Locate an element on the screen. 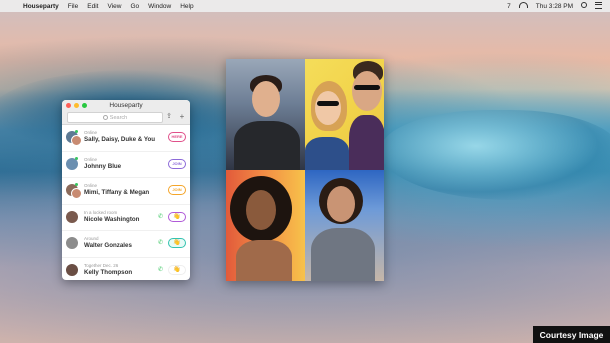 Image resolution: width=610 pixels, height=343 pixels. menu-go: Go is located at coordinates (134, 6).